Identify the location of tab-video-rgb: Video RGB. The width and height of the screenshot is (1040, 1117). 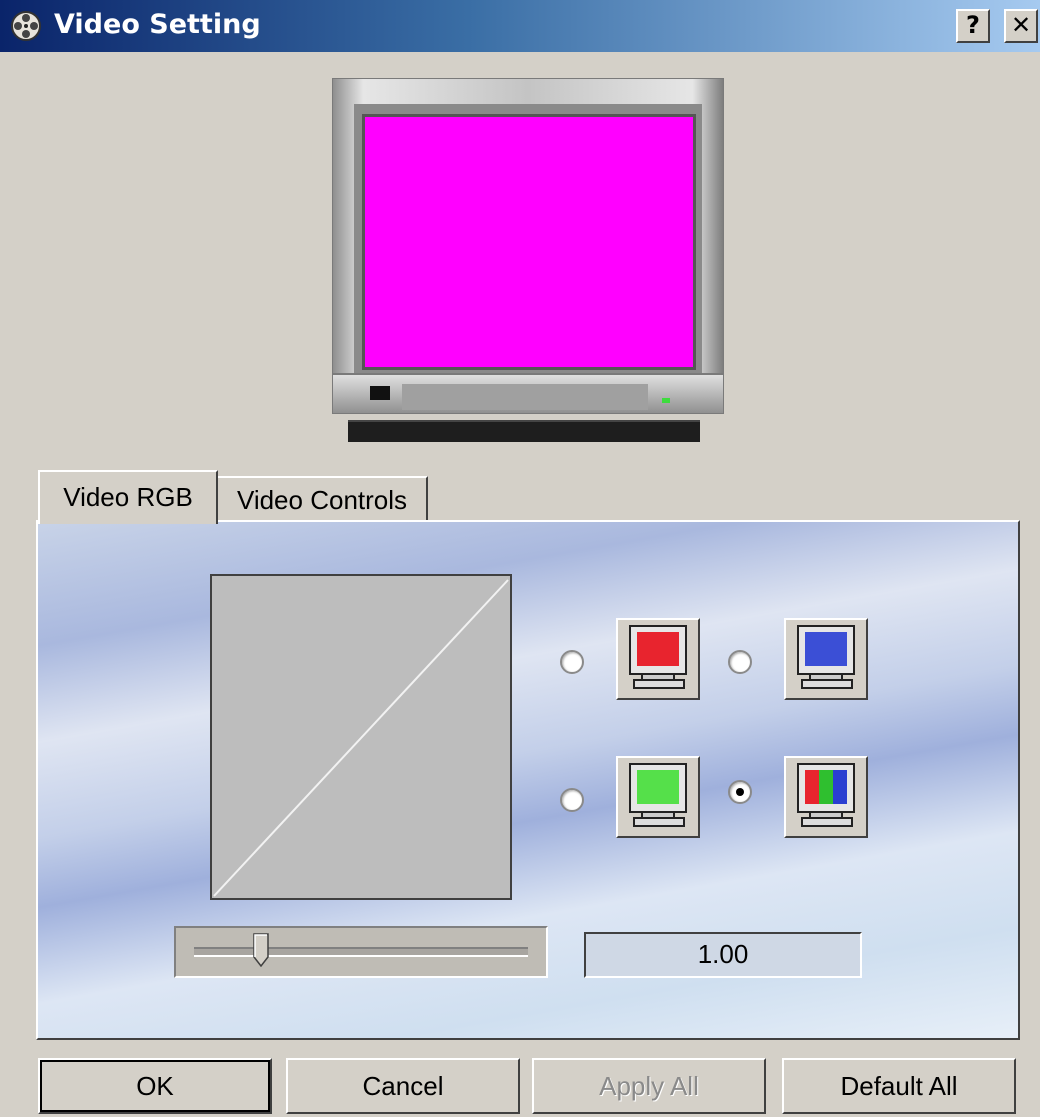
(128, 497).